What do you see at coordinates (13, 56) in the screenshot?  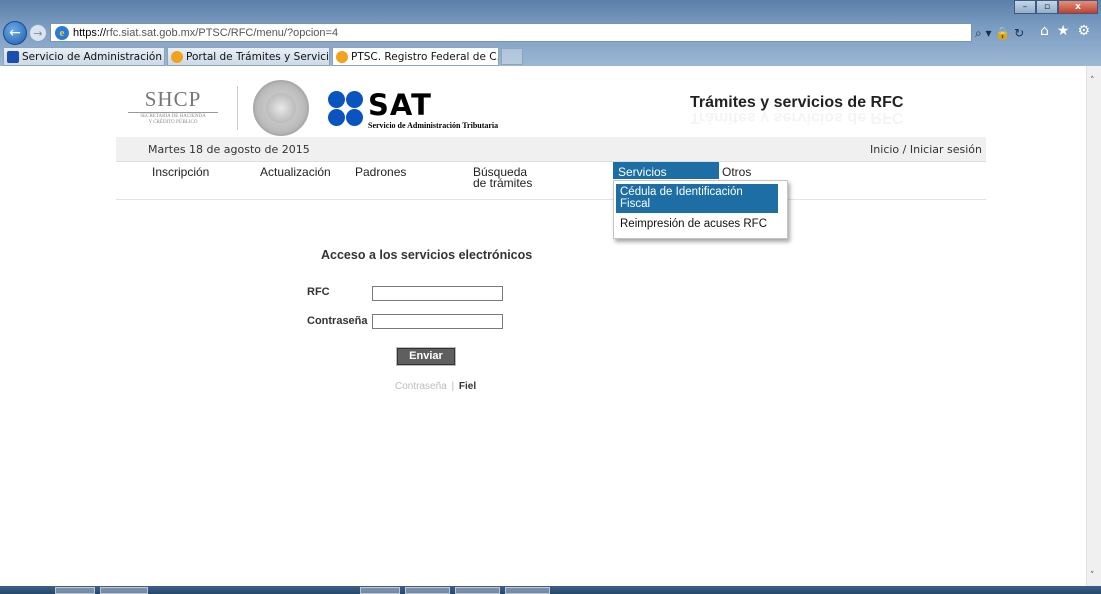 I see `sat-favicon-icon` at bounding box center [13, 56].